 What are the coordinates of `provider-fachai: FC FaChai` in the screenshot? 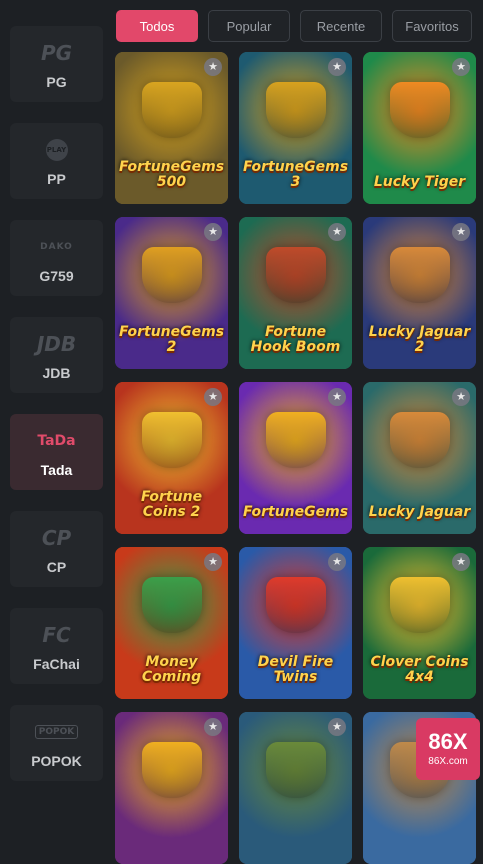 It's located at (56, 646).